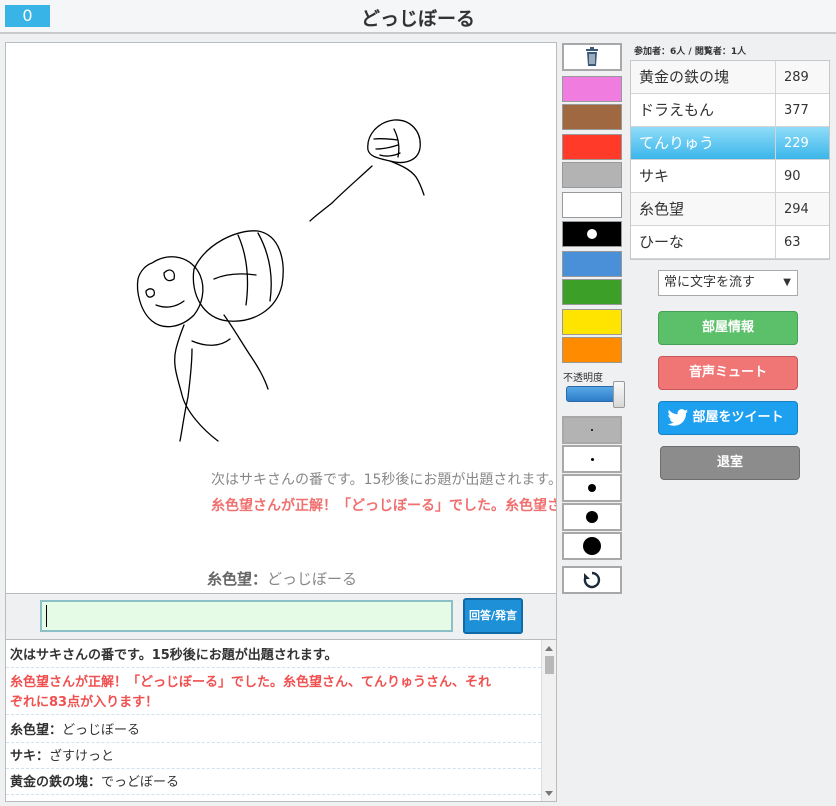 The image size is (836, 806). What do you see at coordinates (730, 209) in the screenshot?
I see `player-row: 糸色望 294` at bounding box center [730, 209].